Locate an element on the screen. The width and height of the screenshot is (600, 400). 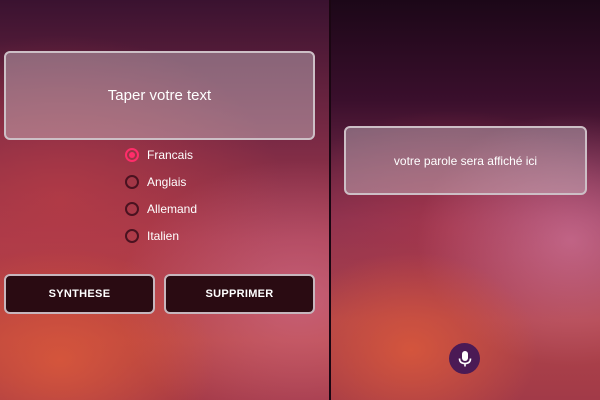
radio-option-allemand: Allemand is located at coordinates (161, 209).